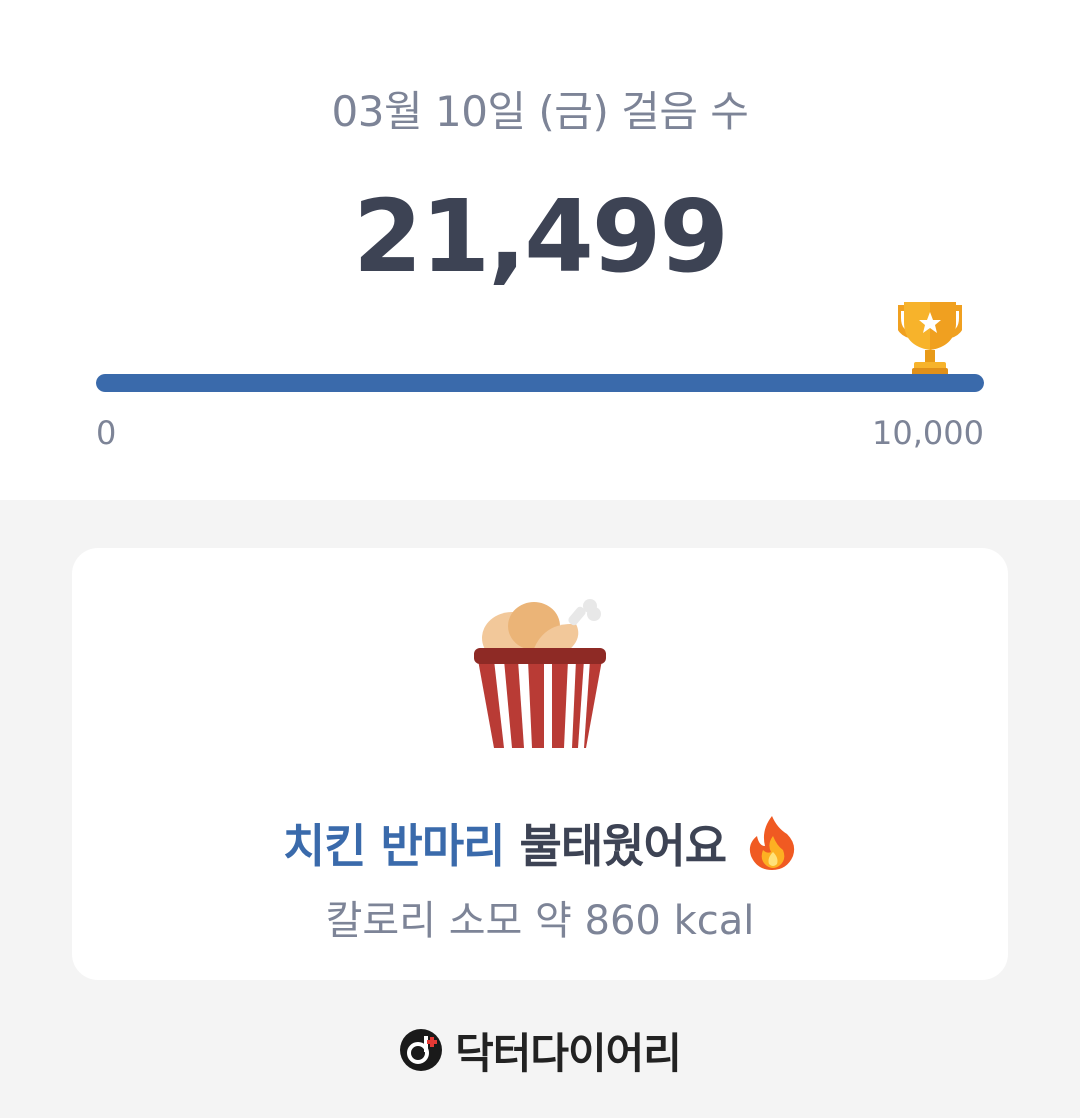 This screenshot has height=1118, width=1080. I want to click on fire-icon, so click(772, 843).